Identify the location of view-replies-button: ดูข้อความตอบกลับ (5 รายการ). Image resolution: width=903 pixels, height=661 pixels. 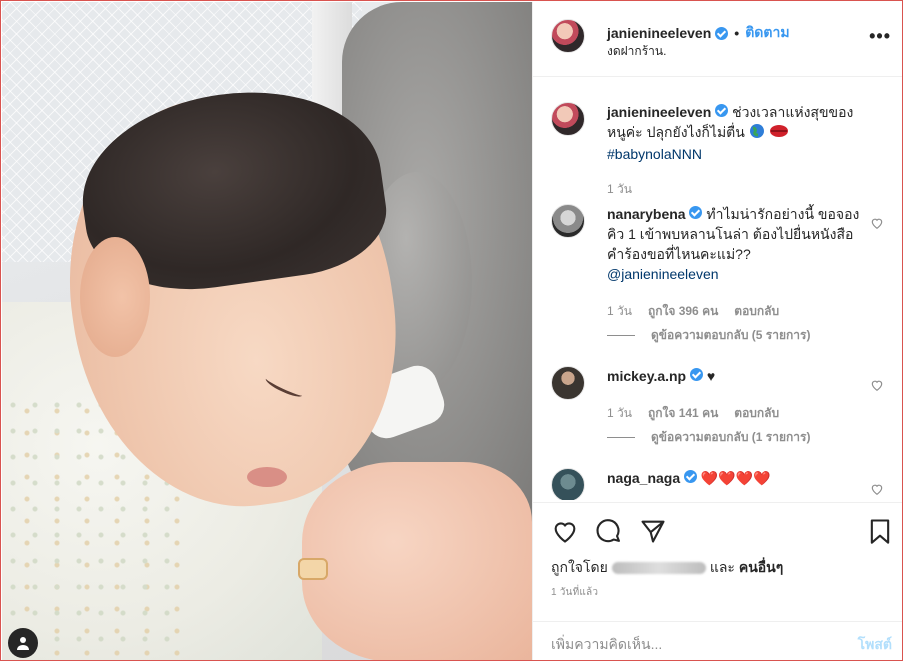
(708, 335).